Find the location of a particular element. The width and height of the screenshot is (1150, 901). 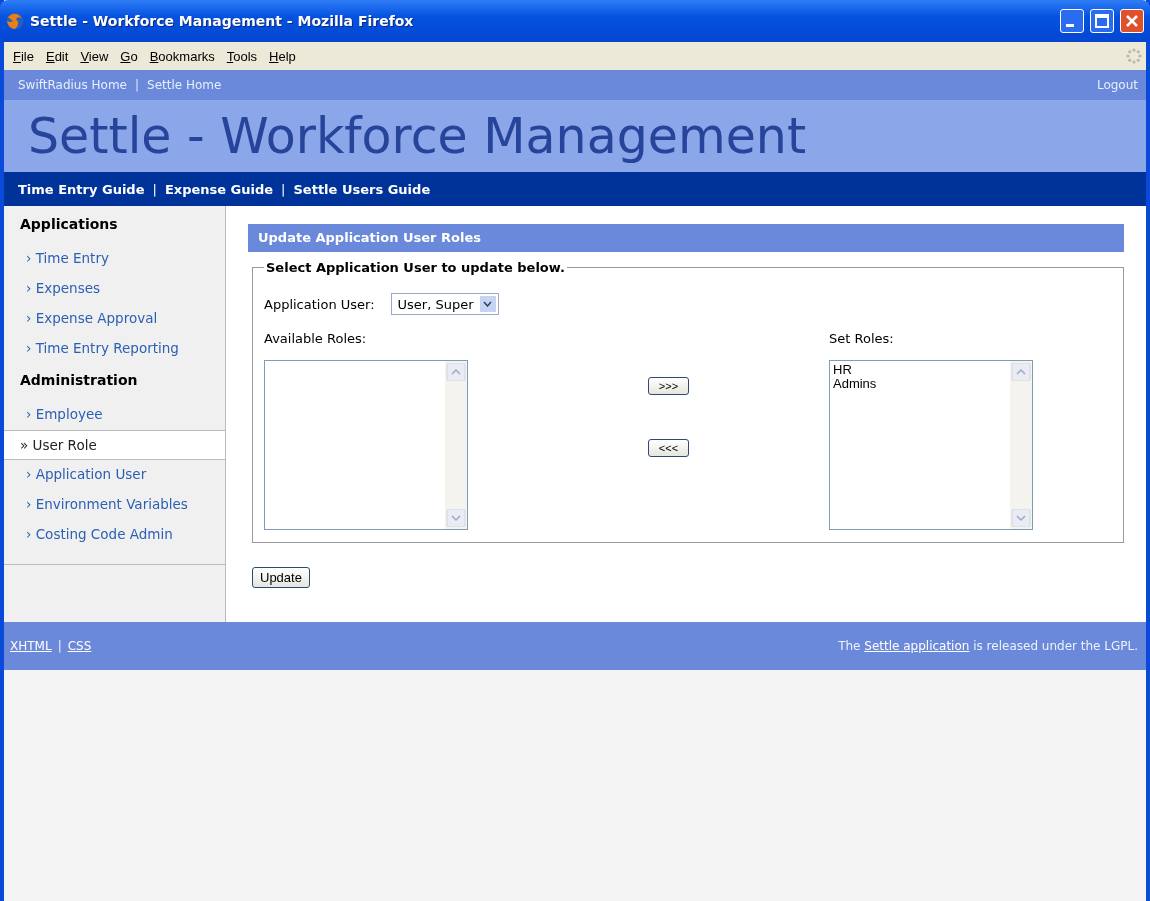

sidebar-item: › Expense Approval is located at coordinates (114, 319).